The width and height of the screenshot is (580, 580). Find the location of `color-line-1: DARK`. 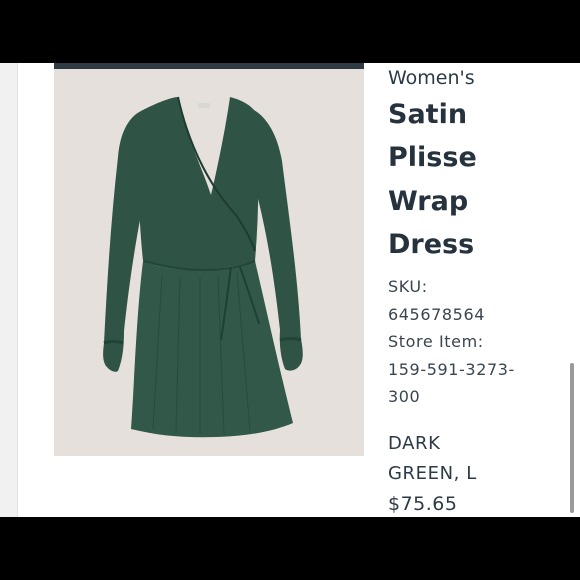

color-line-1: DARK is located at coordinates (414, 443).